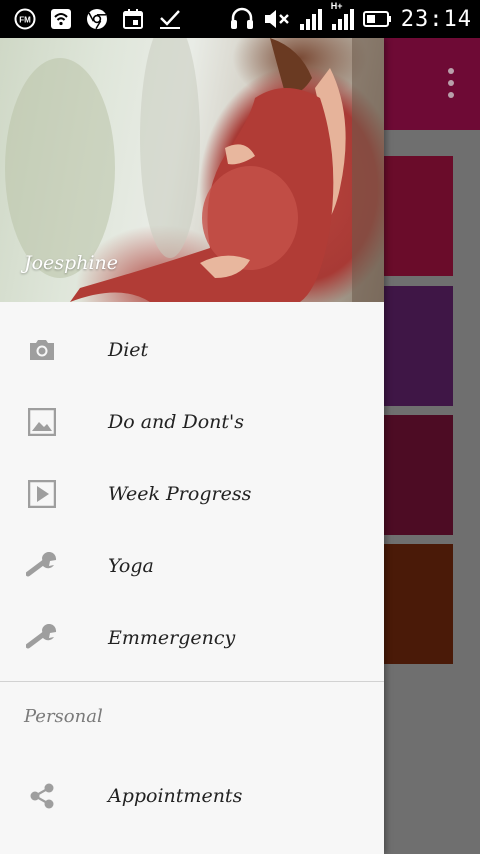 The width and height of the screenshot is (480, 854). What do you see at coordinates (336, 6) in the screenshot?
I see `network-type-label: H+` at bounding box center [336, 6].